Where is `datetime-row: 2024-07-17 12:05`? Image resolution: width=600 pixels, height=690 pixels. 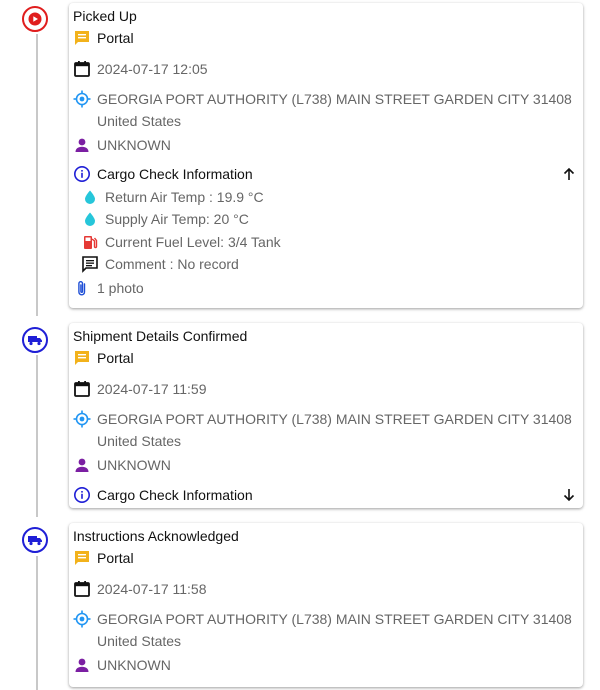
datetime-row: 2024-07-17 12:05 is located at coordinates (140, 69).